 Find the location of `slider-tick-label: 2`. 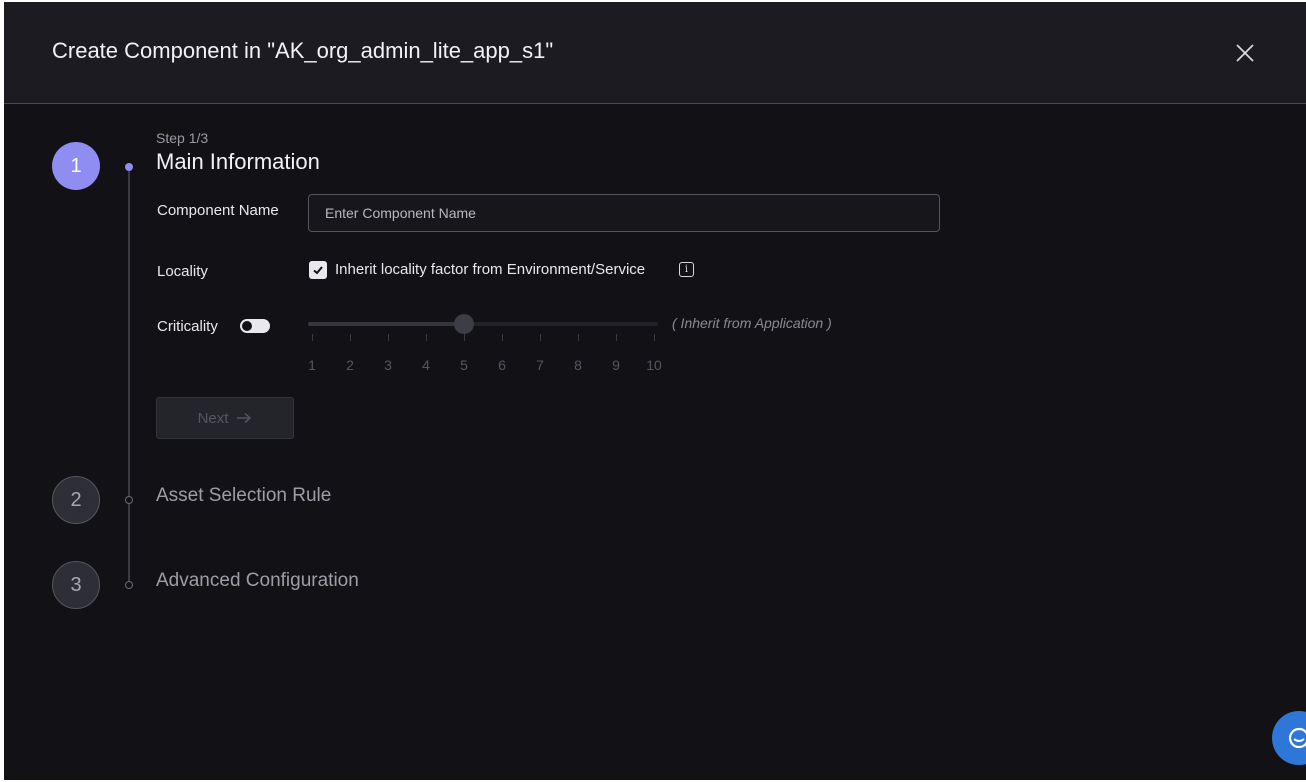

slider-tick-label: 2 is located at coordinates (350, 365).